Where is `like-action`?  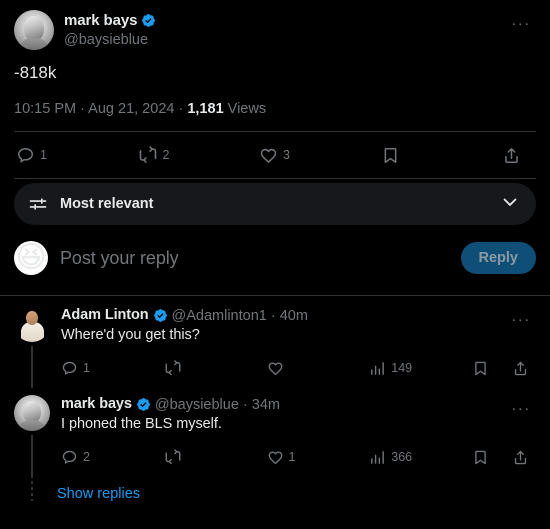
like-action is located at coordinates (318, 368).